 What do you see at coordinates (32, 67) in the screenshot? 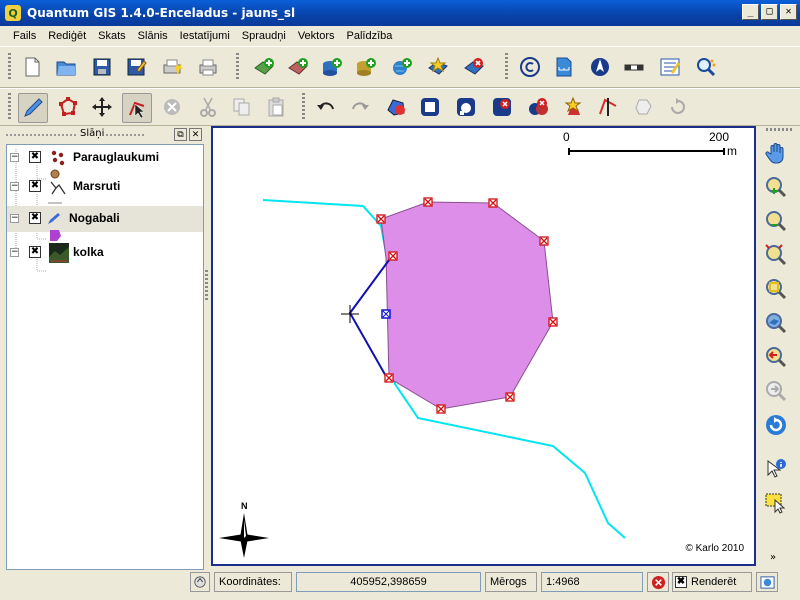
I see `new-project-icon` at bounding box center [32, 67].